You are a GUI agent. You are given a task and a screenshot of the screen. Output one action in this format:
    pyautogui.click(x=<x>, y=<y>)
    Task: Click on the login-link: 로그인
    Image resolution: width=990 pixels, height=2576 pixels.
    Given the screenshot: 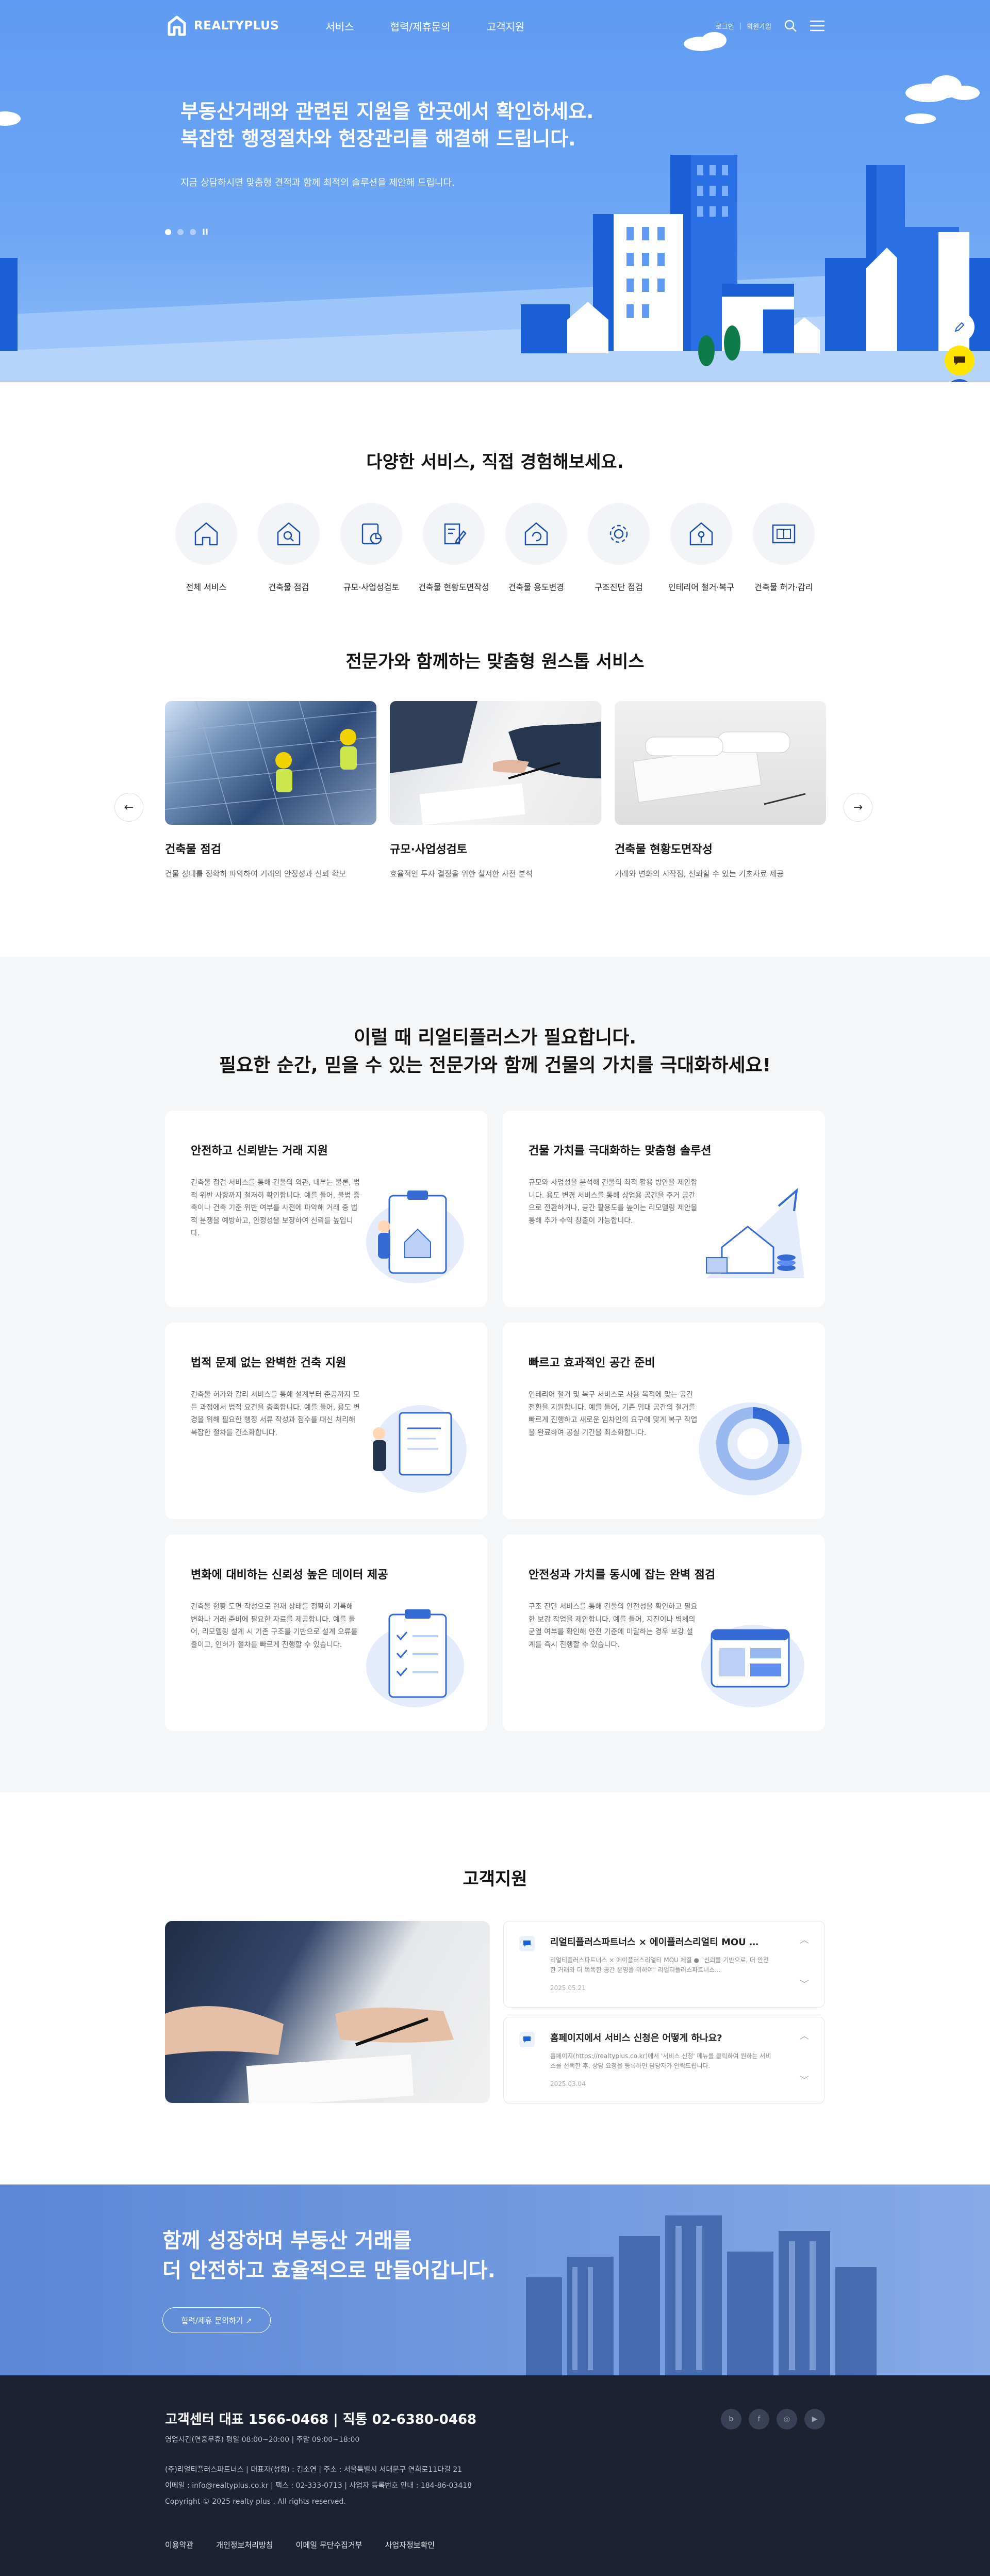 What is the action you would take?
    pyautogui.click(x=725, y=26)
    